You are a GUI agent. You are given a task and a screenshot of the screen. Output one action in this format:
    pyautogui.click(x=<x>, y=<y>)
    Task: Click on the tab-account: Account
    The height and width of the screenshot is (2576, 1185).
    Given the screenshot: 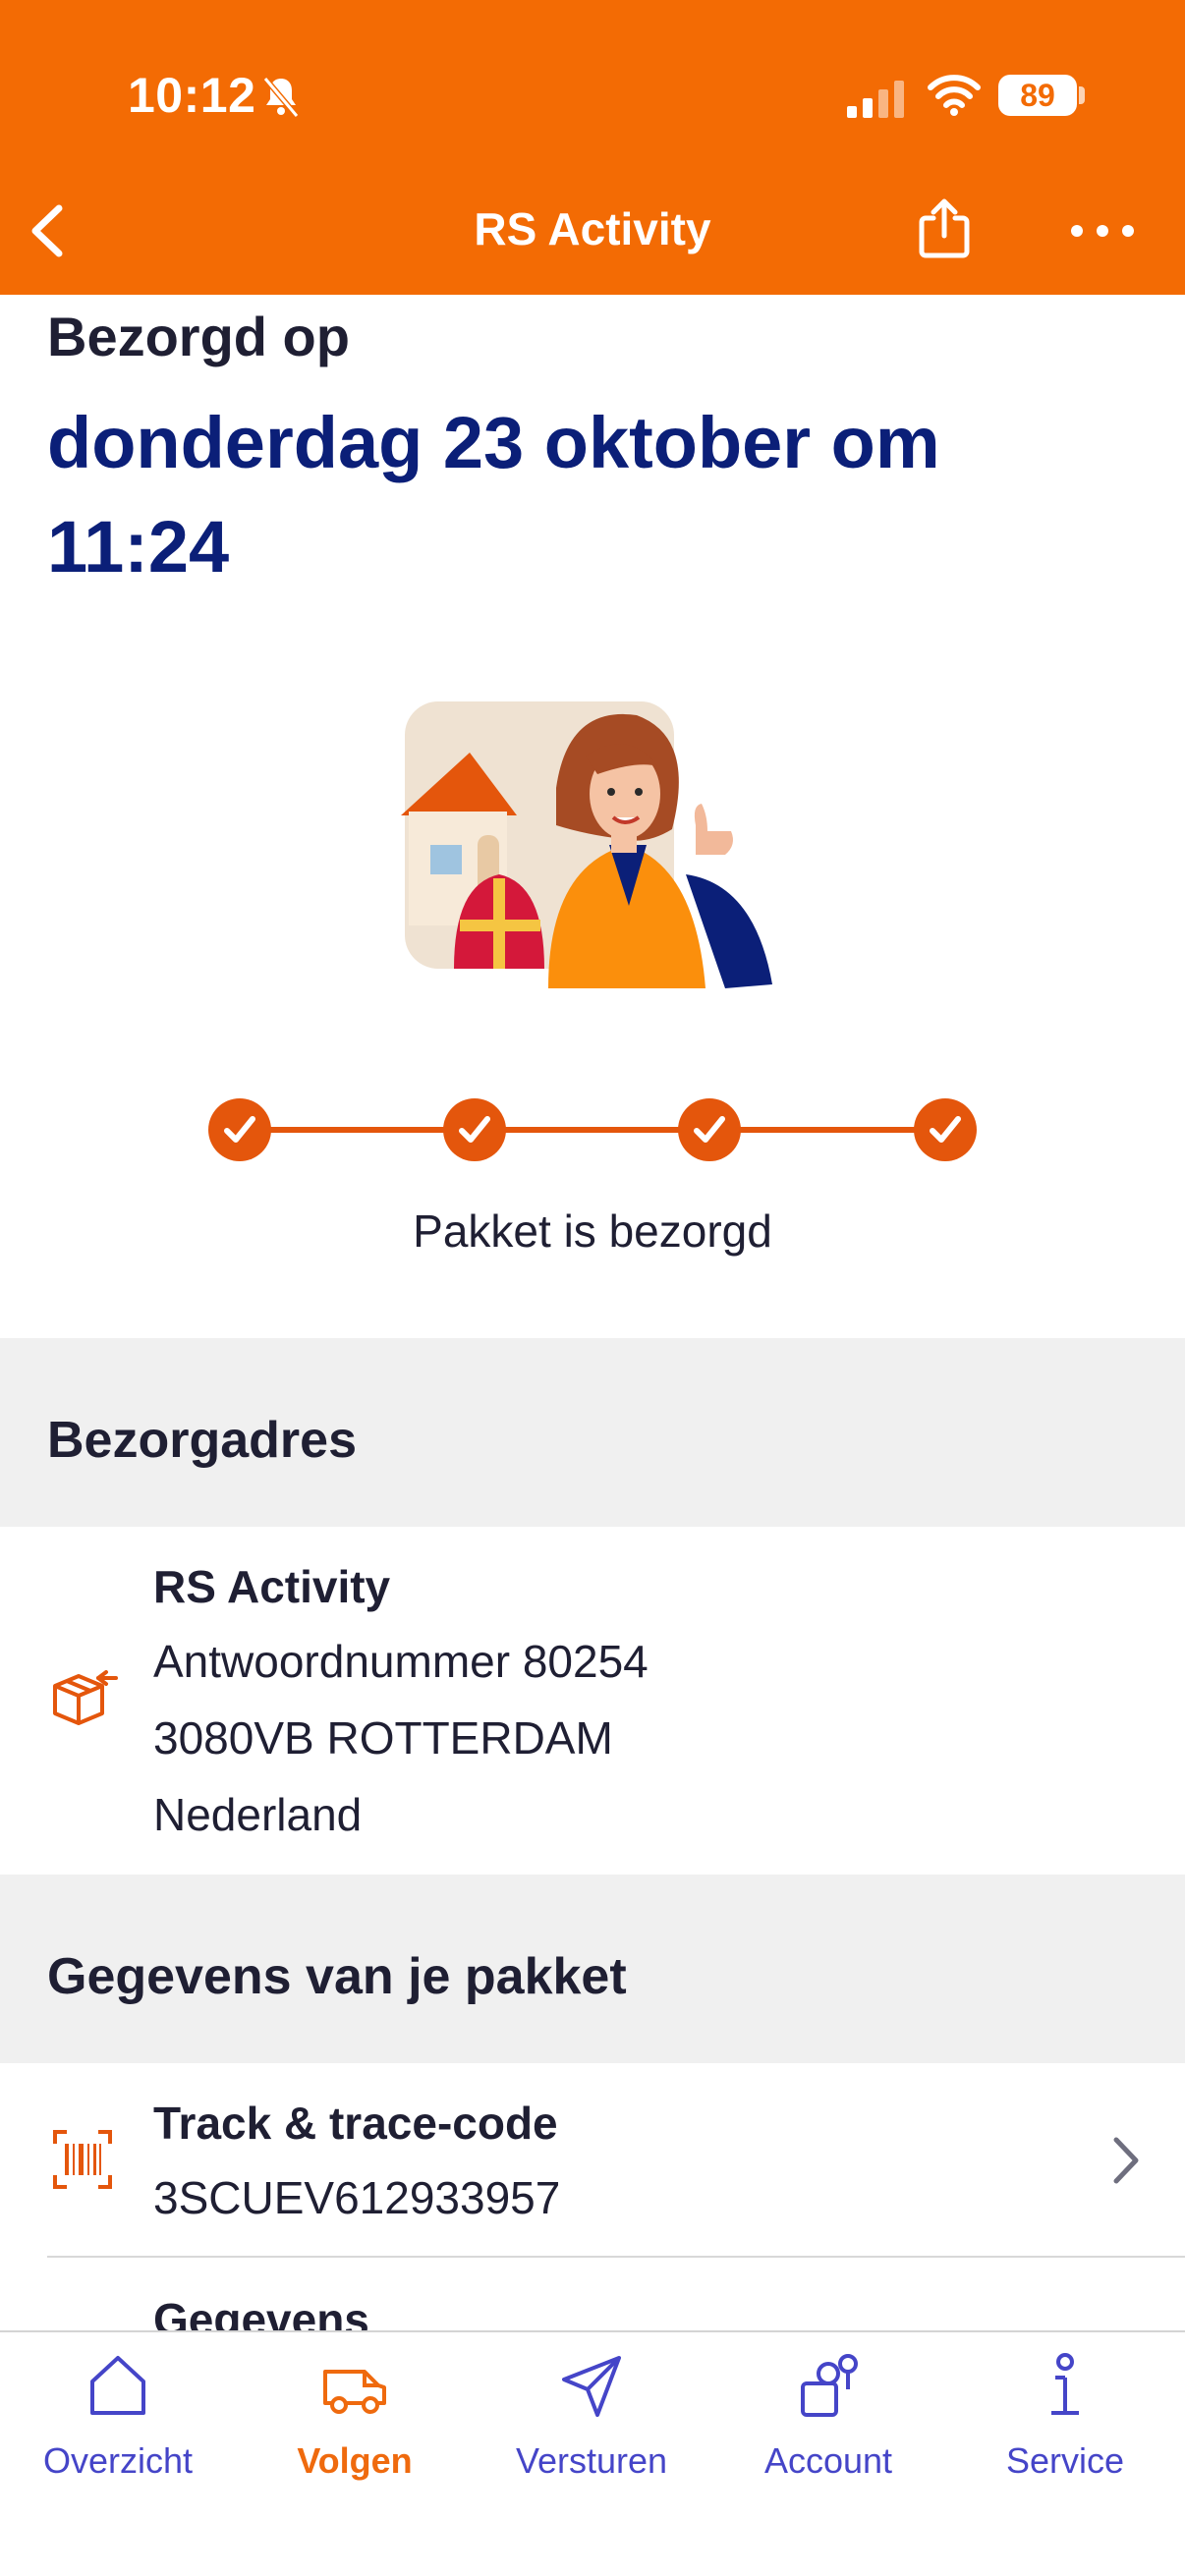 What is the action you would take?
    pyautogui.click(x=829, y=2411)
    